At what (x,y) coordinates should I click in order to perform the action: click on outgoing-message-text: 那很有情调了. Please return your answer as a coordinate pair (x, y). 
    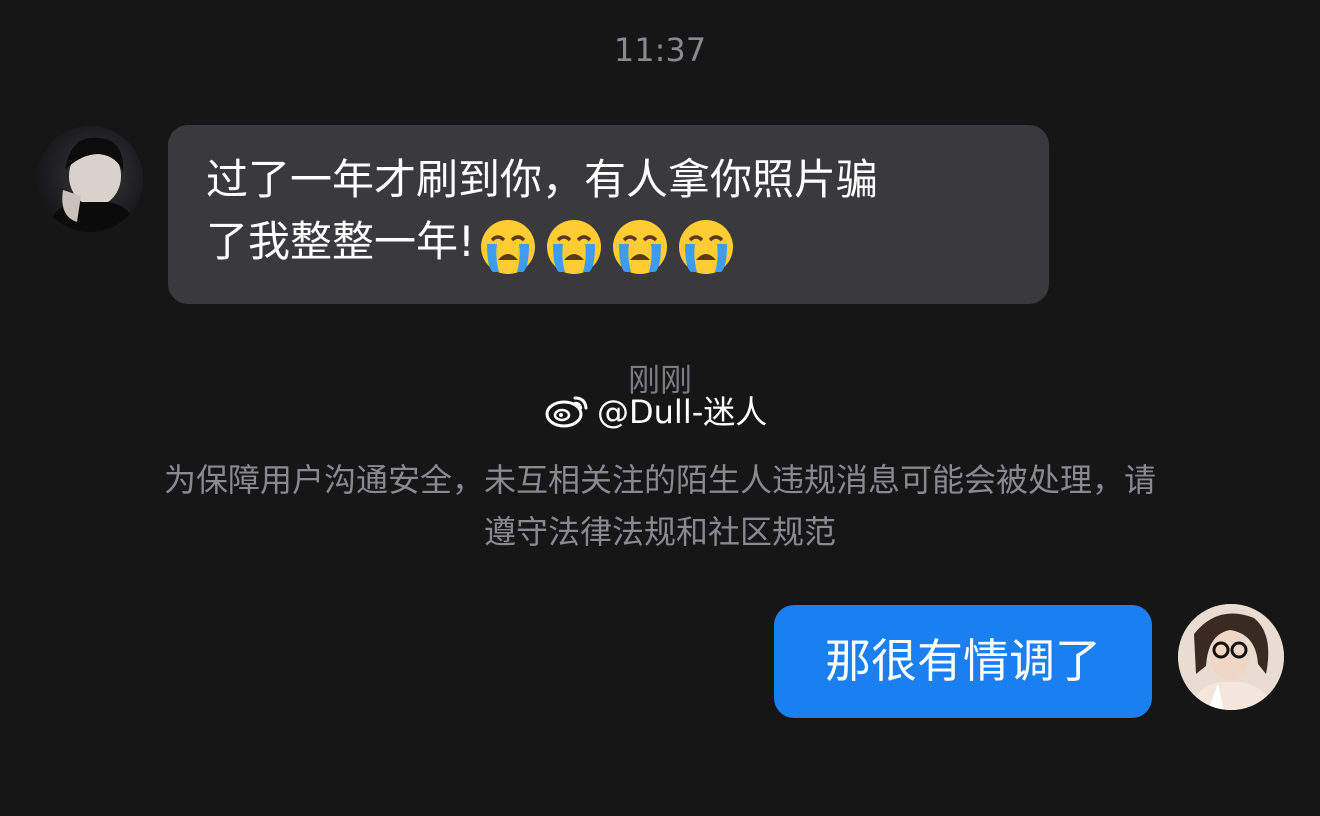
    Looking at the image, I should click on (963, 661).